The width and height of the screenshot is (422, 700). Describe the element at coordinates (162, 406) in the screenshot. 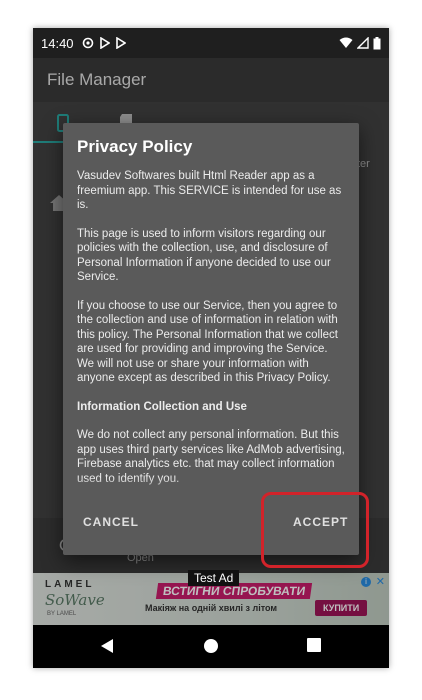

I see `policy-subheading: Information Collection and Use` at that location.